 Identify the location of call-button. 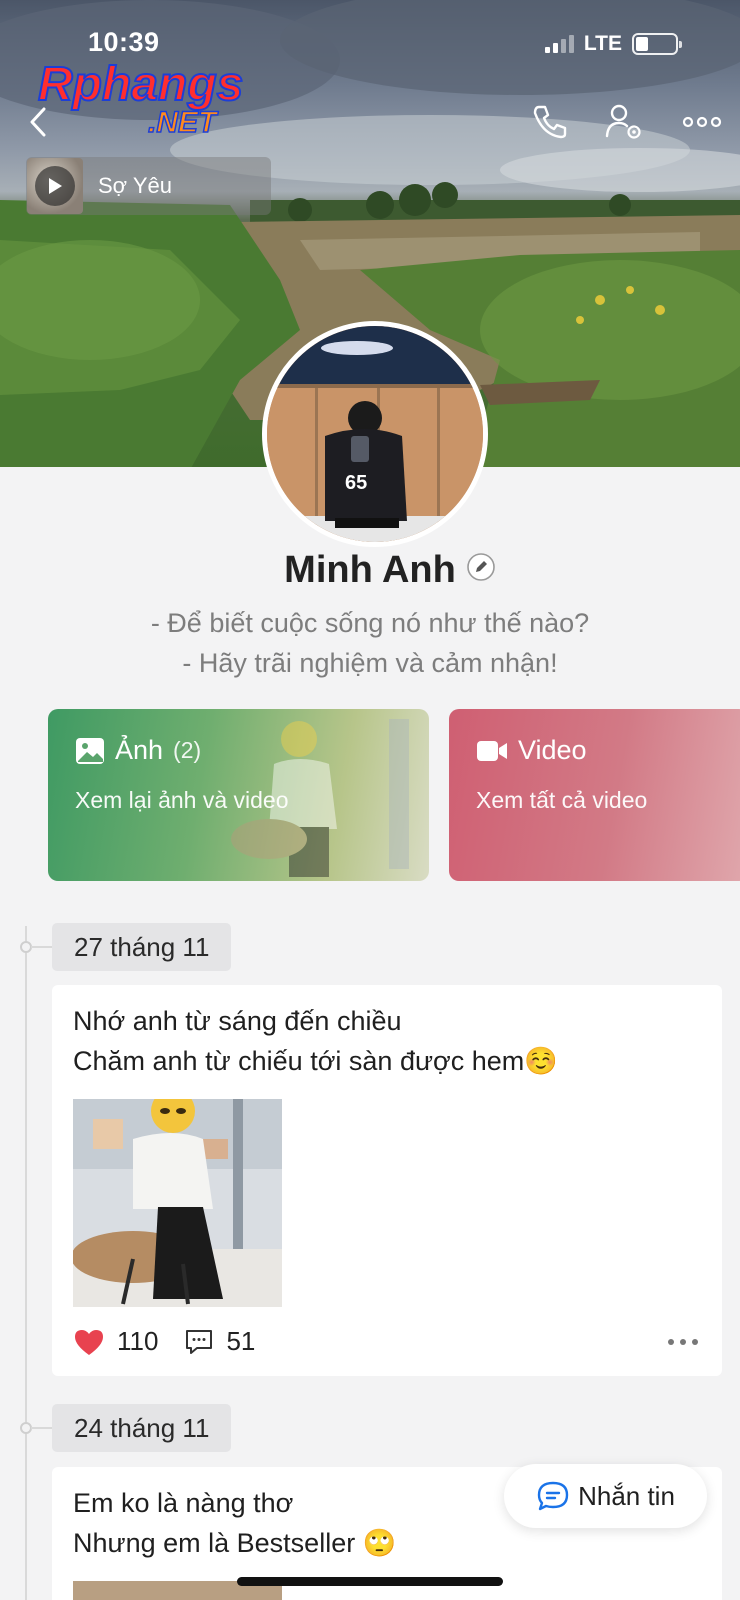
(550, 122).